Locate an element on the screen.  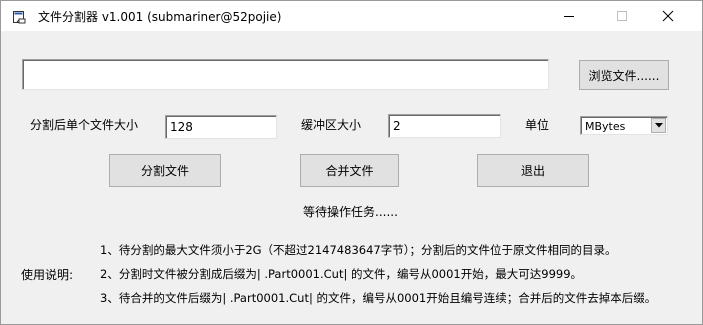
unit-select-value: MBytes is located at coordinates (605, 126).